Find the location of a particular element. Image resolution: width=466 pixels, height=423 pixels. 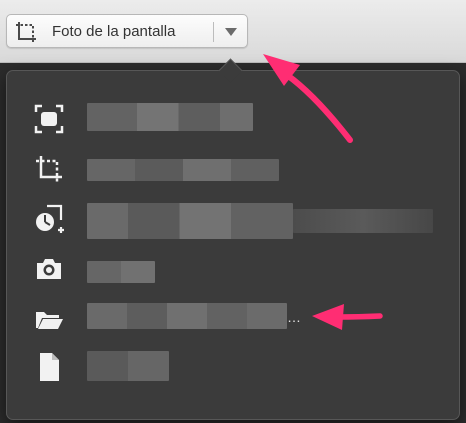

screenshot-button: Foto de la pantalla is located at coordinates (110, 31).